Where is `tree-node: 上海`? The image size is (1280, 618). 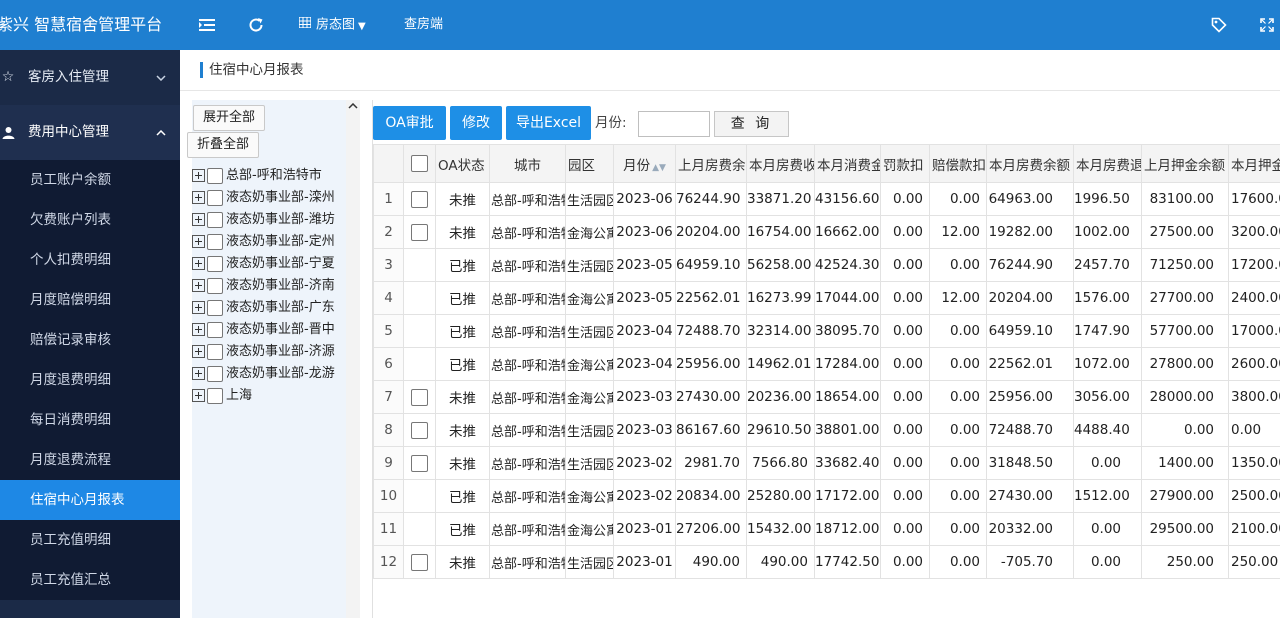
tree-node: 上海 is located at coordinates (268, 396).